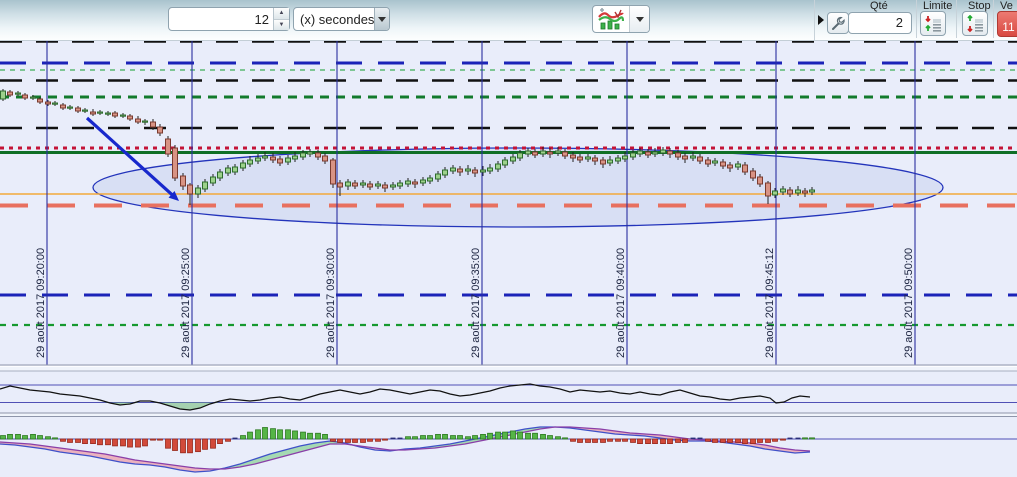  Describe the element at coordinates (186, 303) in the screenshot. I see `svg-text: 29 août 2017 09:25:00` at that location.